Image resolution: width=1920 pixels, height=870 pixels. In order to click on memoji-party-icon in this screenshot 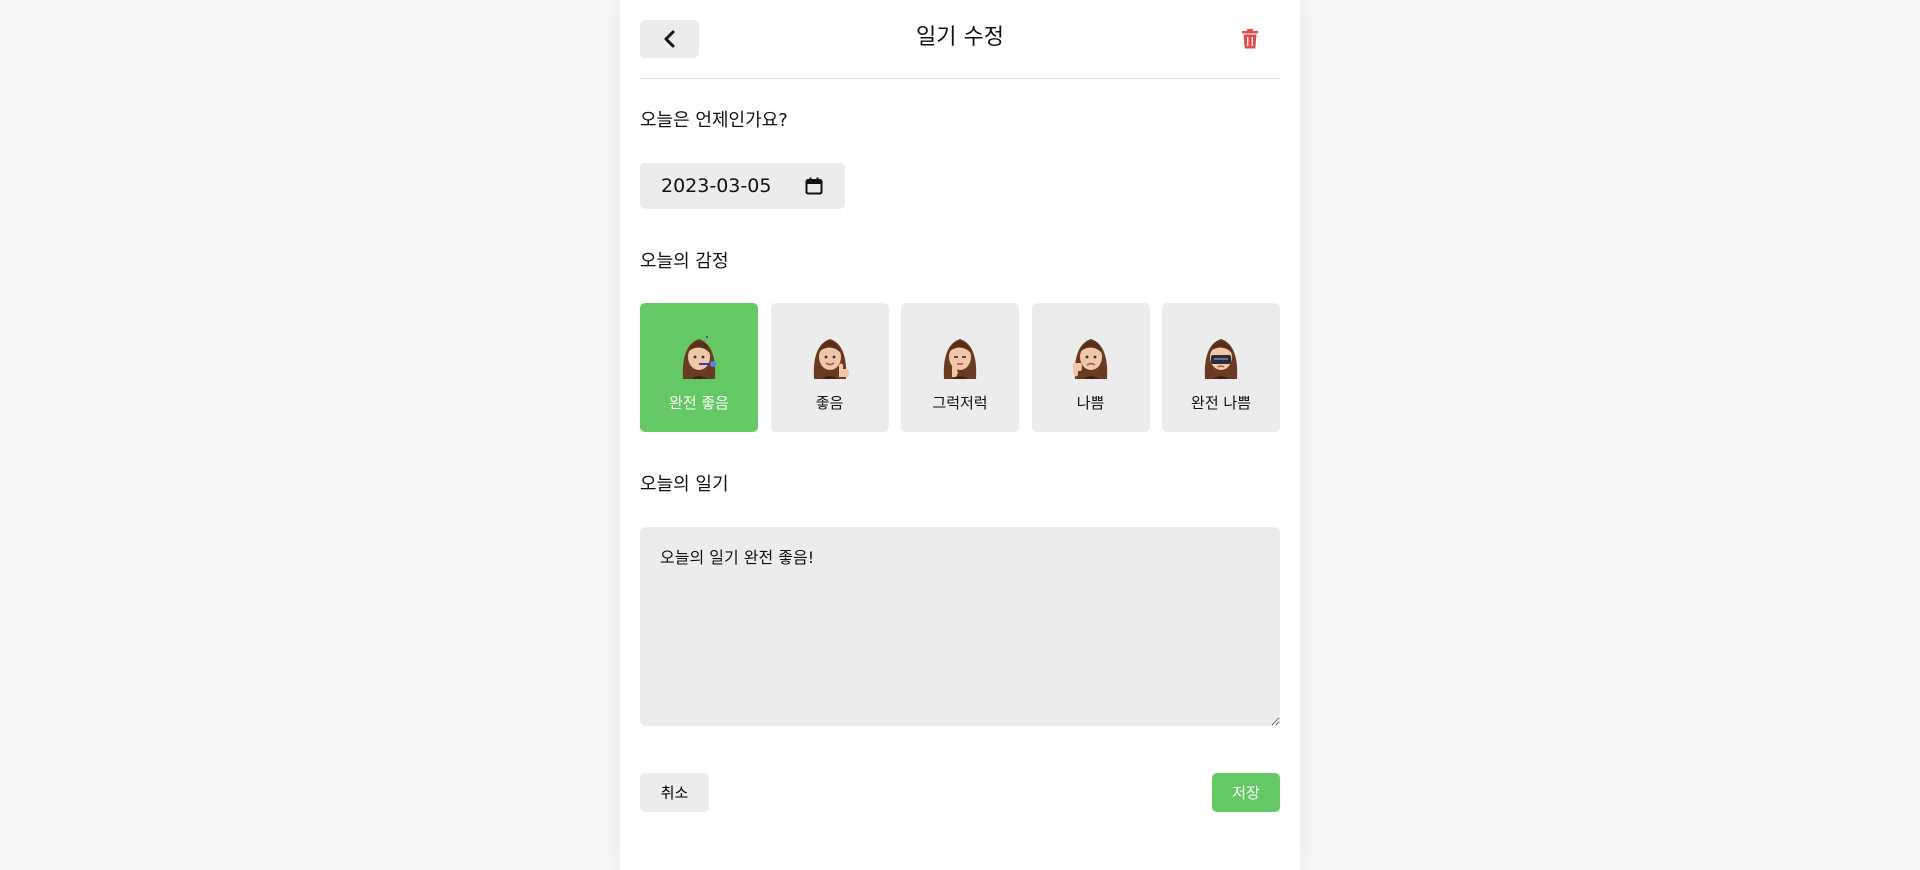, I will do `click(699, 357)`.